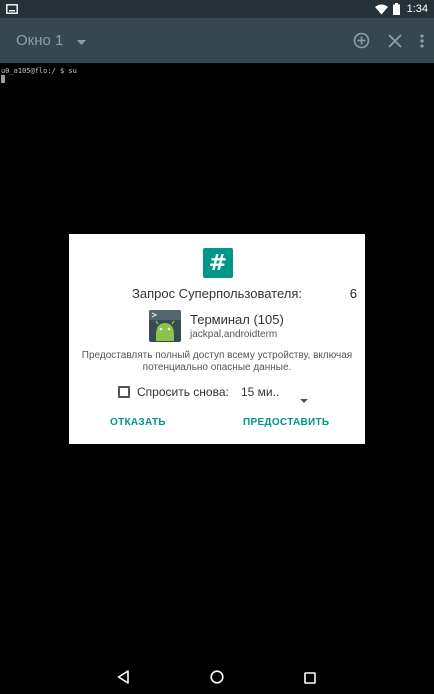 This screenshot has height=694, width=434. Describe the element at coordinates (217, 9) in the screenshot. I see `status-bar: 1:34` at that location.